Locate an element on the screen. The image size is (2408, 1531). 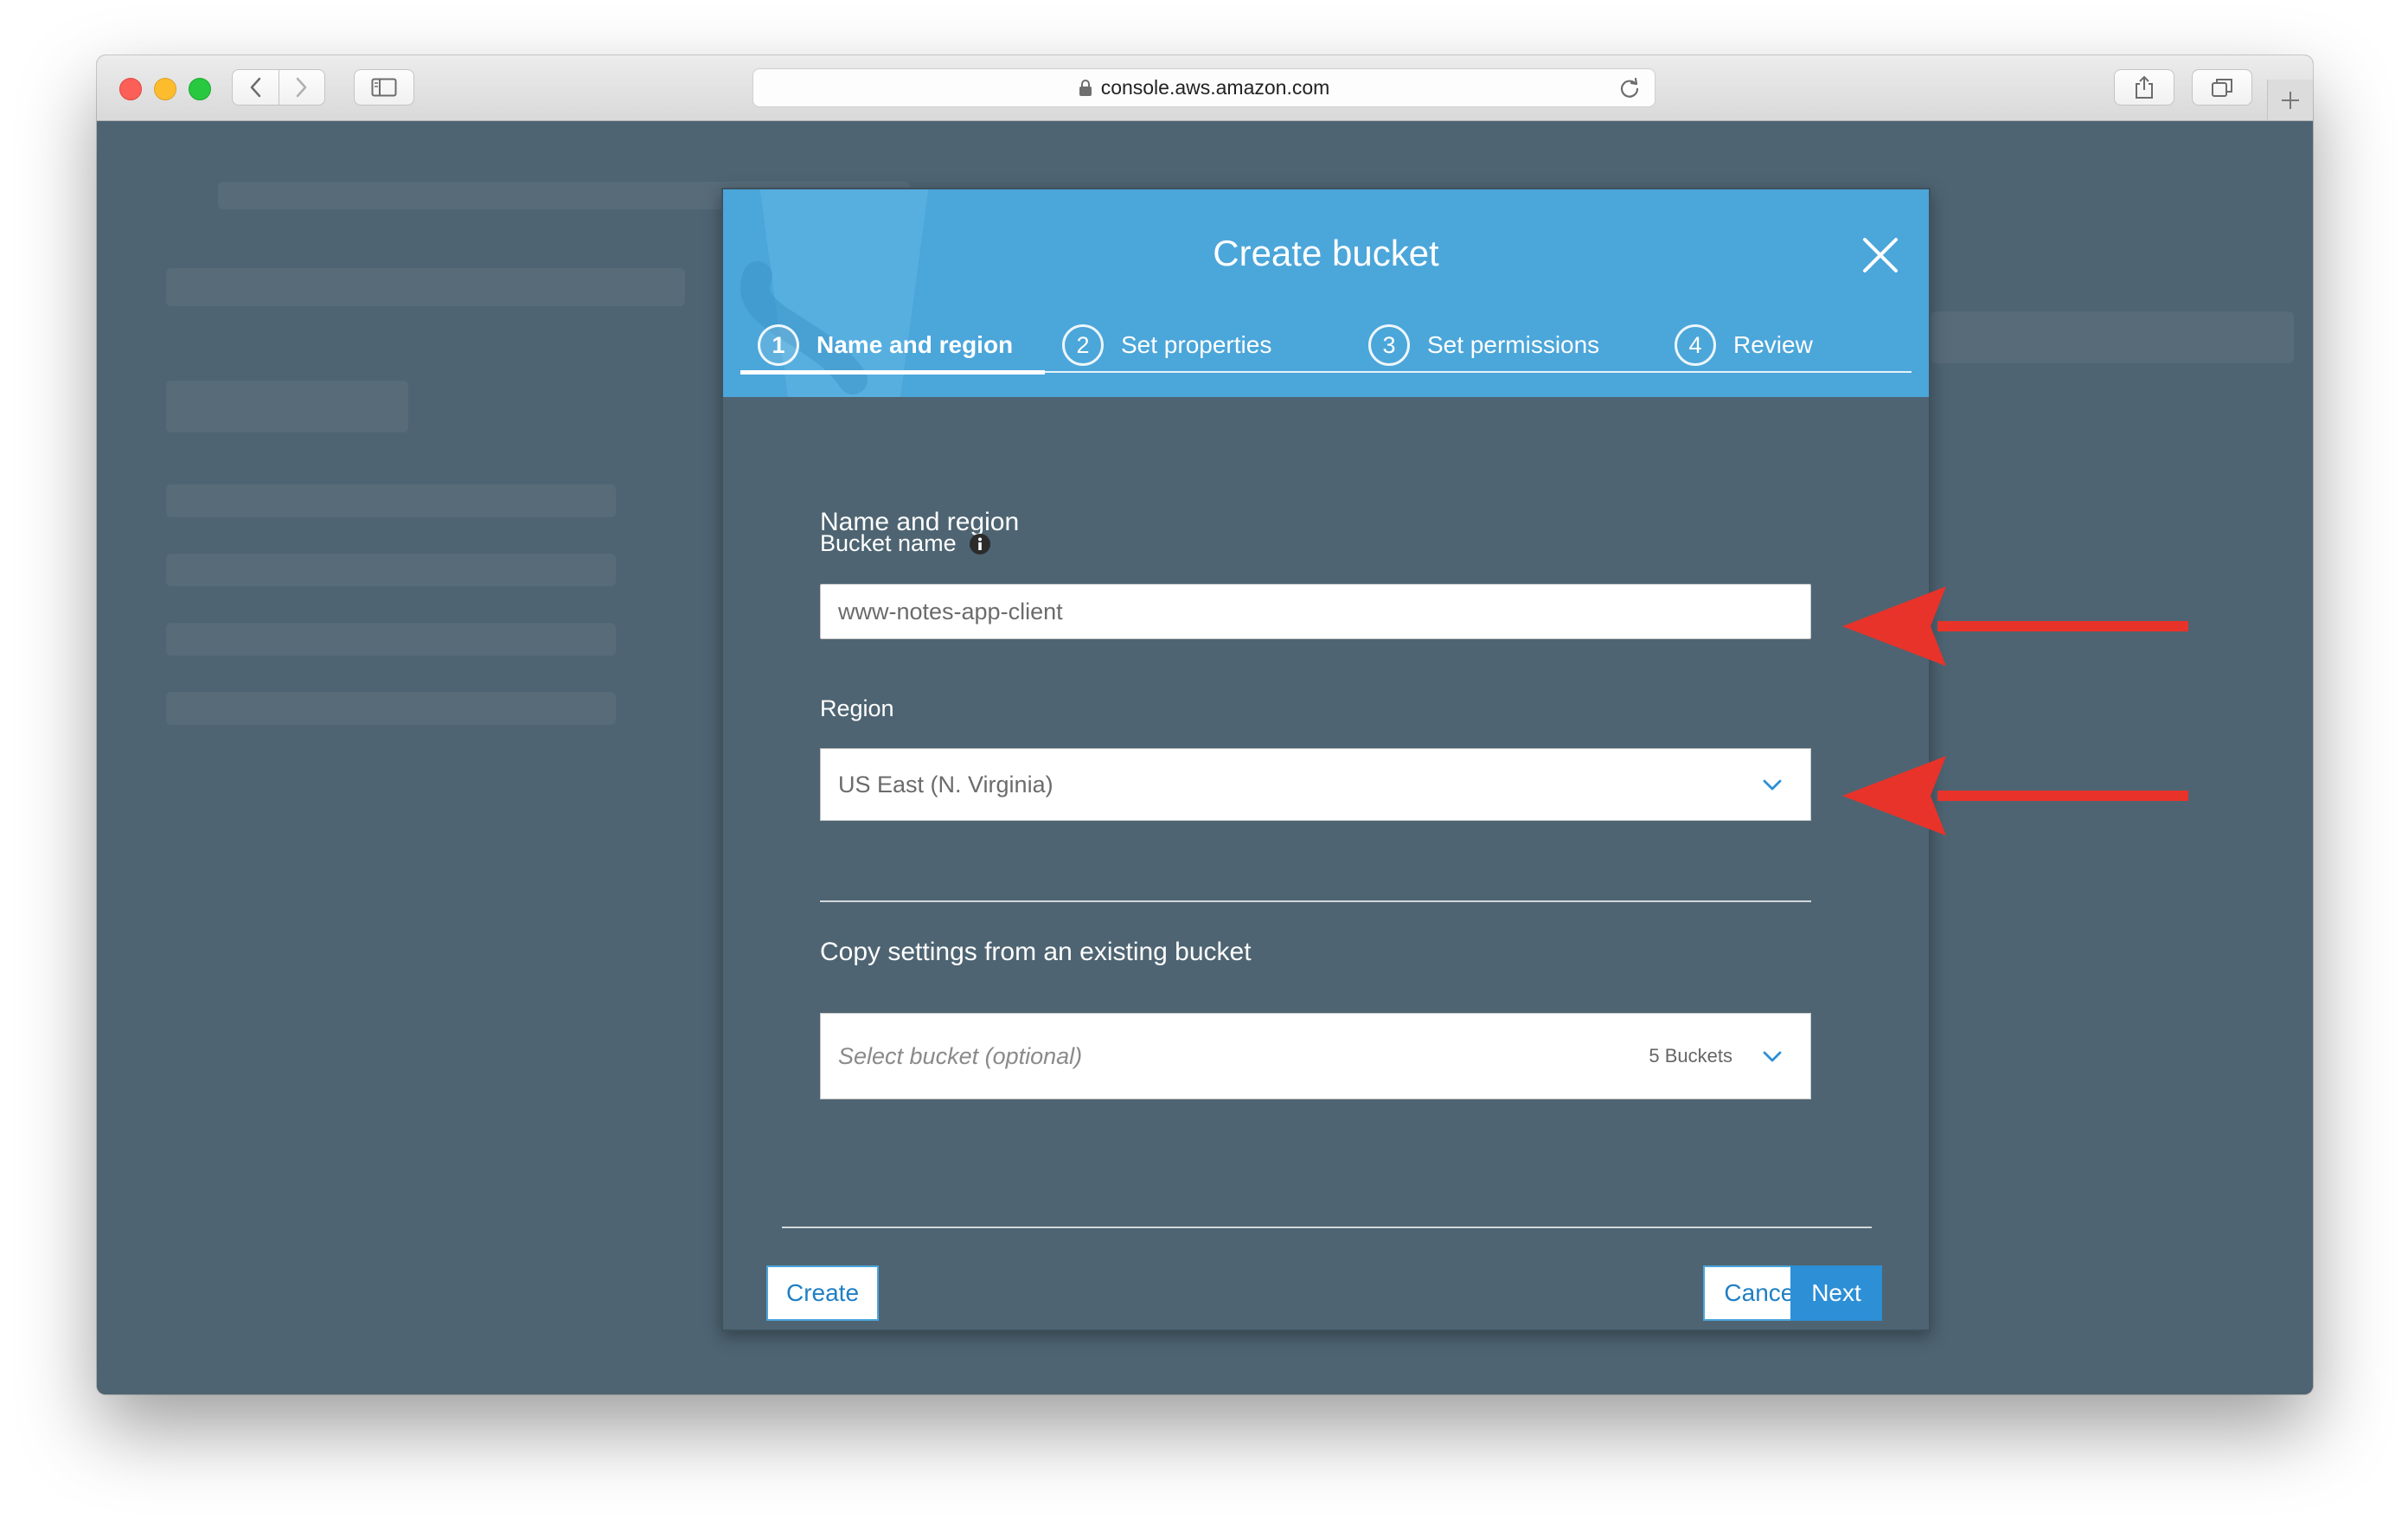
browser-toolbar: console.aws.amazon.com is located at coordinates (1205, 88).